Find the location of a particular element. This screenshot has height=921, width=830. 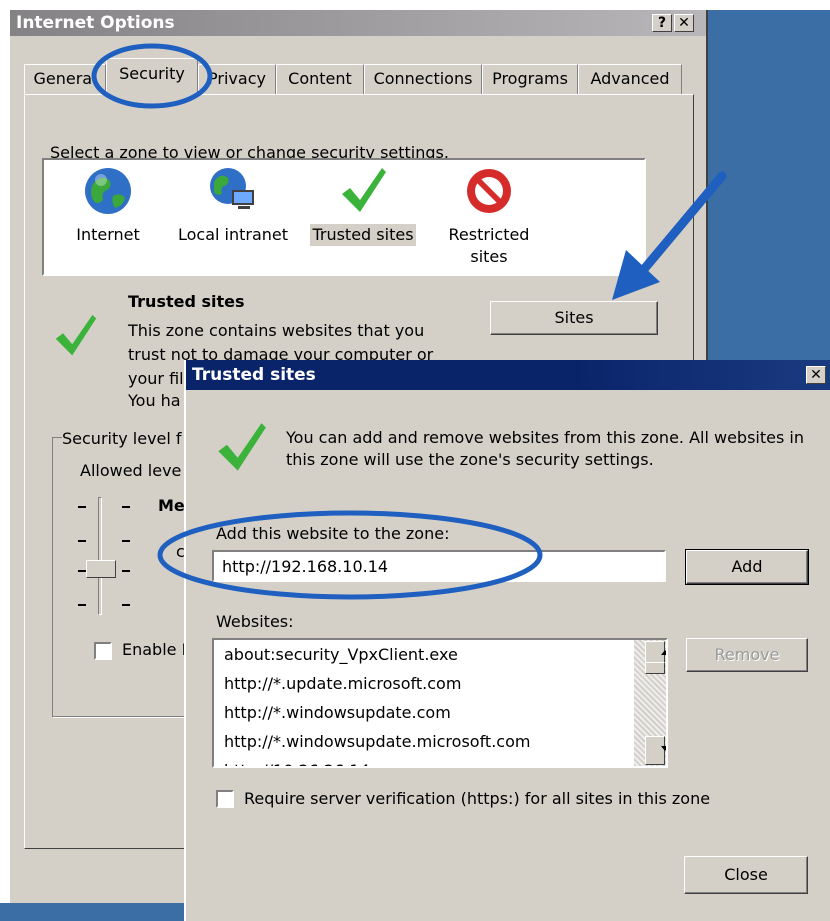

dialog-title: Trusted sites is located at coordinates (254, 375).